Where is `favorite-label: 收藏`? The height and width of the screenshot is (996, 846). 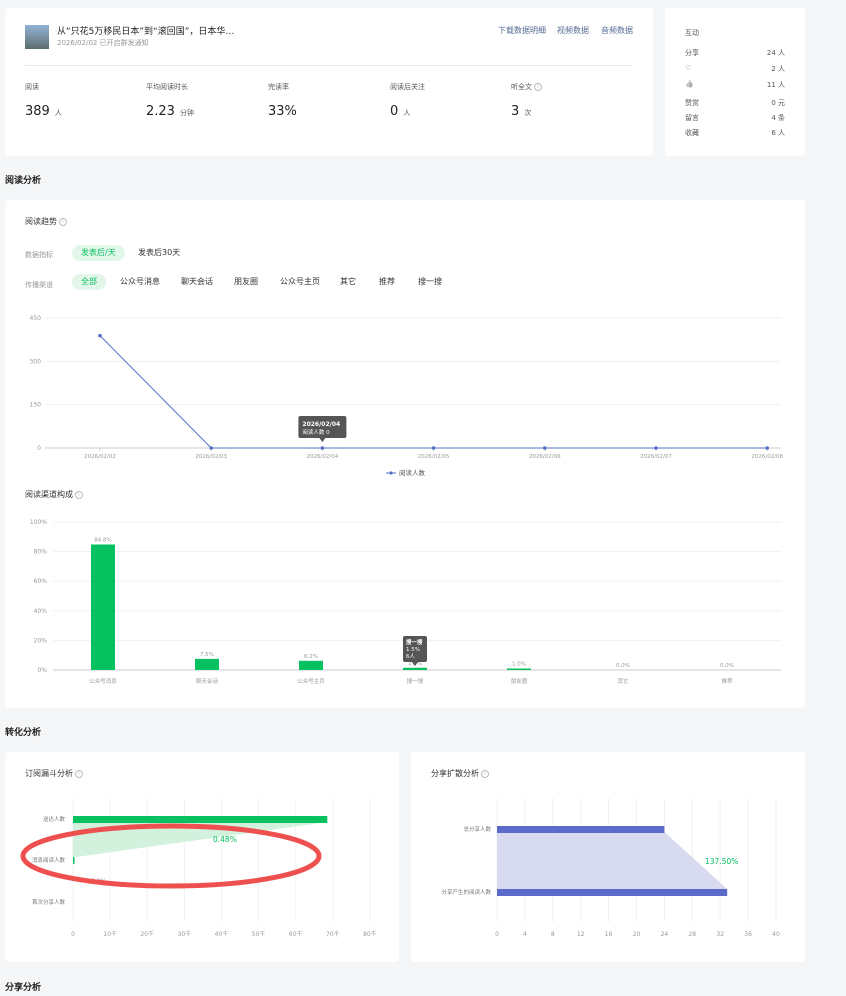 favorite-label: 收藏 is located at coordinates (692, 133).